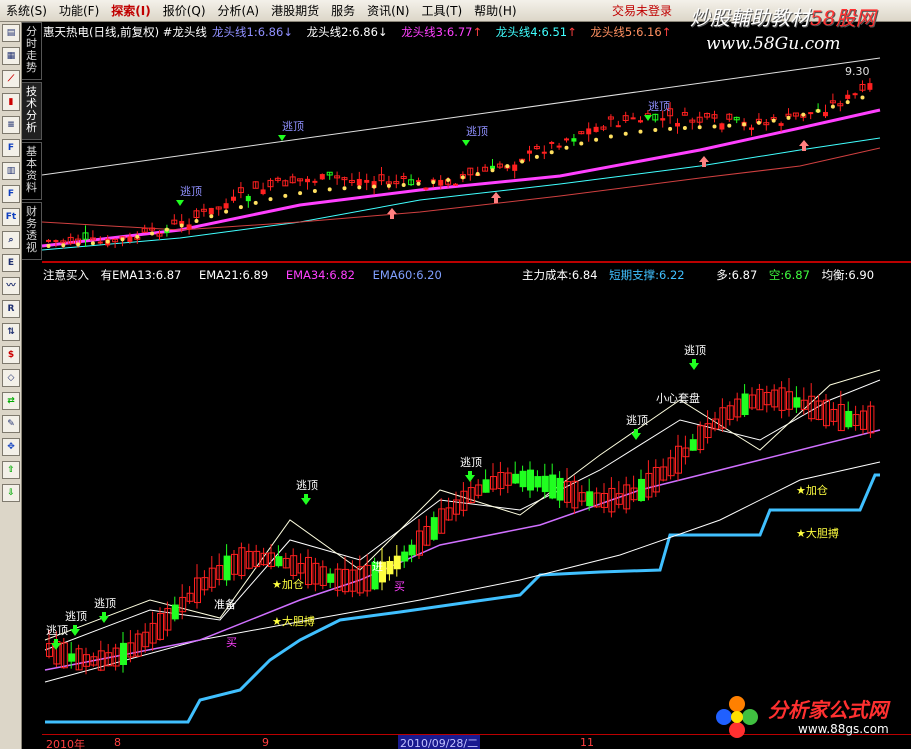  What do you see at coordinates (225, 604) in the screenshot?
I see `prepare-label: 准备` at bounding box center [225, 604].